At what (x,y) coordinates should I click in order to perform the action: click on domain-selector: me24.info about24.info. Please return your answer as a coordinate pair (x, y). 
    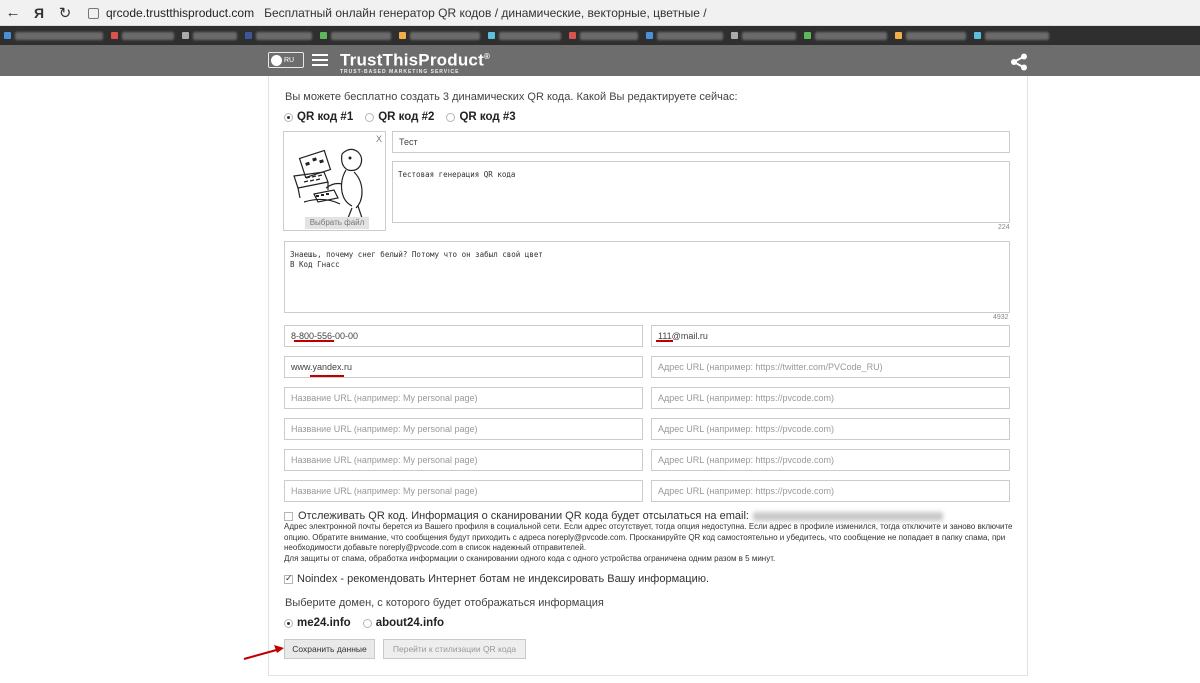
    Looking at the image, I should click on (370, 623).